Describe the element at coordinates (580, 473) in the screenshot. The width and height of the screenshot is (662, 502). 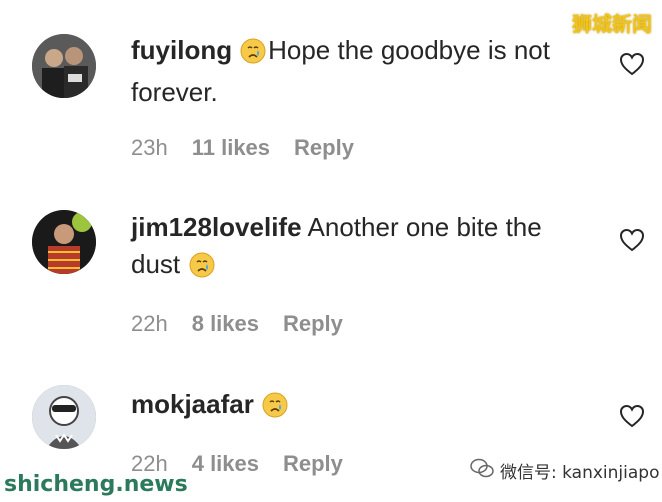
I see `watermark-text: 微信号: kanxinjiapo` at that location.